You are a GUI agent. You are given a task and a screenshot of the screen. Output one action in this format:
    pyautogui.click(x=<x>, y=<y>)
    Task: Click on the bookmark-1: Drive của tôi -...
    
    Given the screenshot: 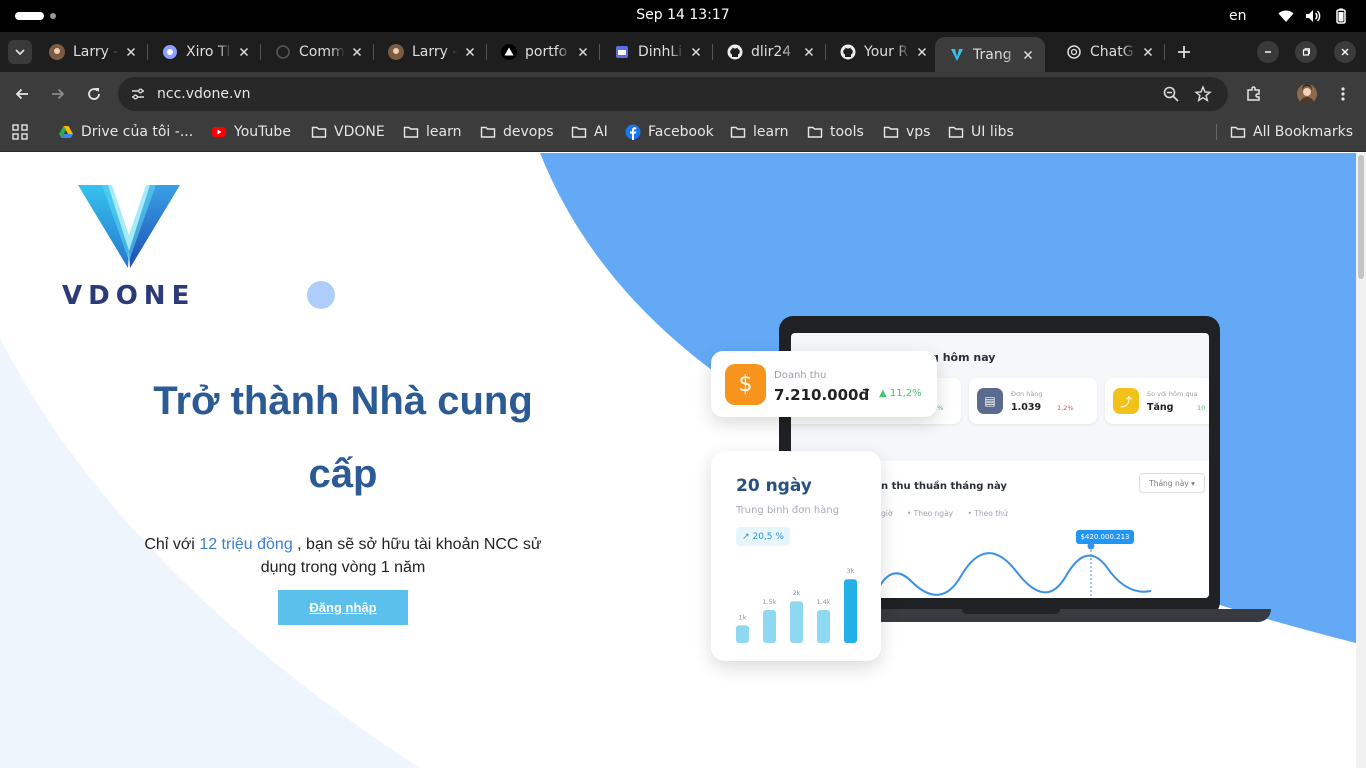 What is the action you would take?
    pyautogui.click(x=125, y=132)
    